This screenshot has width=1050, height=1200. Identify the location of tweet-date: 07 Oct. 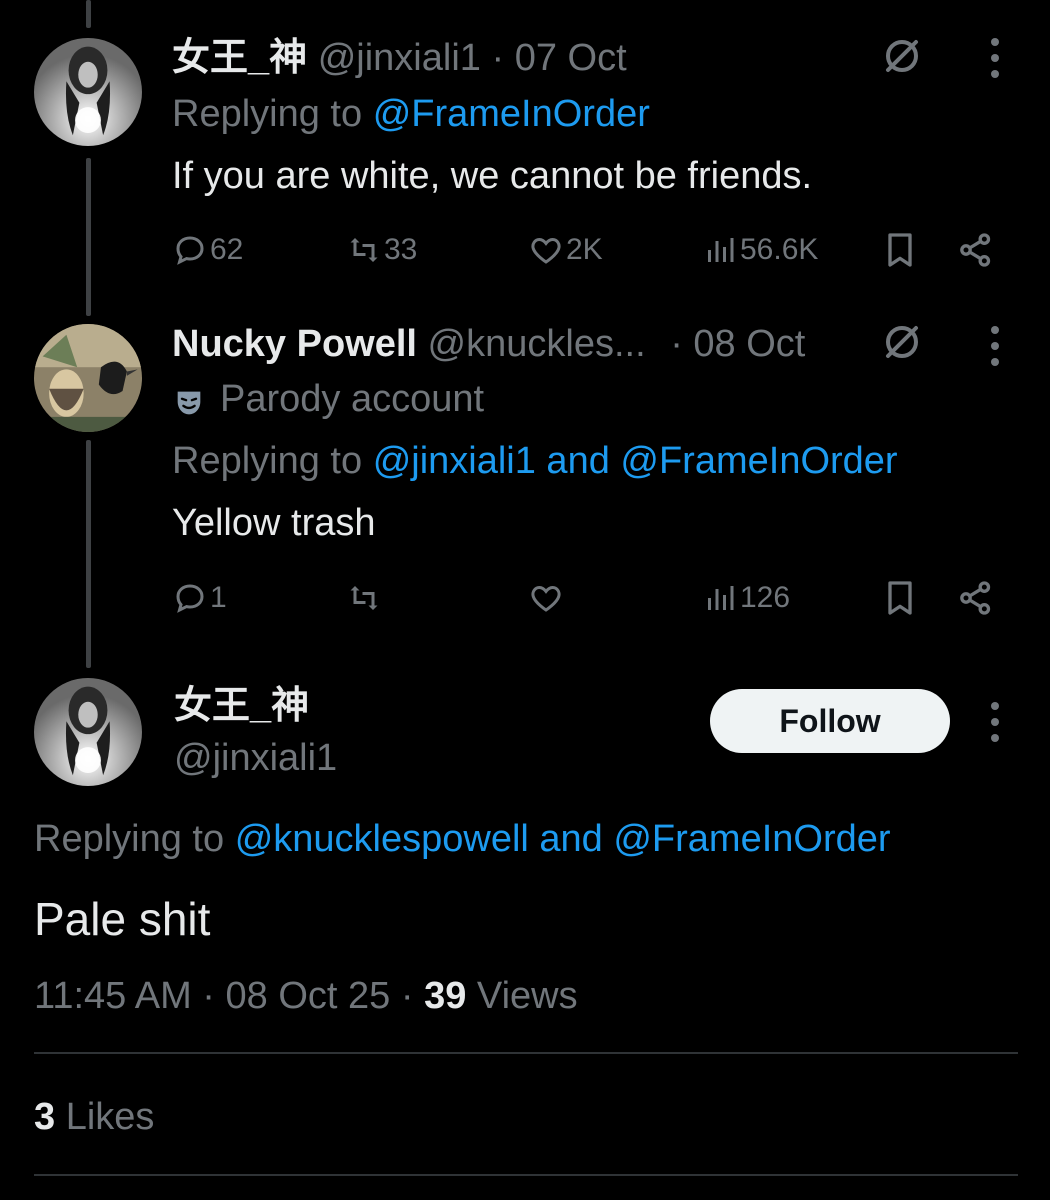
(571, 58).